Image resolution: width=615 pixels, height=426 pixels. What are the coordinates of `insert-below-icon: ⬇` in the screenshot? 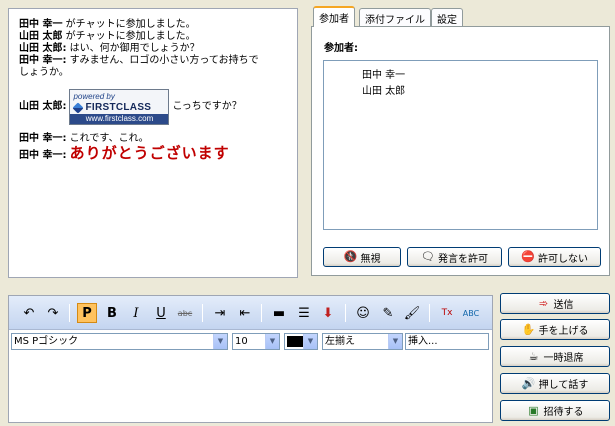 It's located at (328, 313).